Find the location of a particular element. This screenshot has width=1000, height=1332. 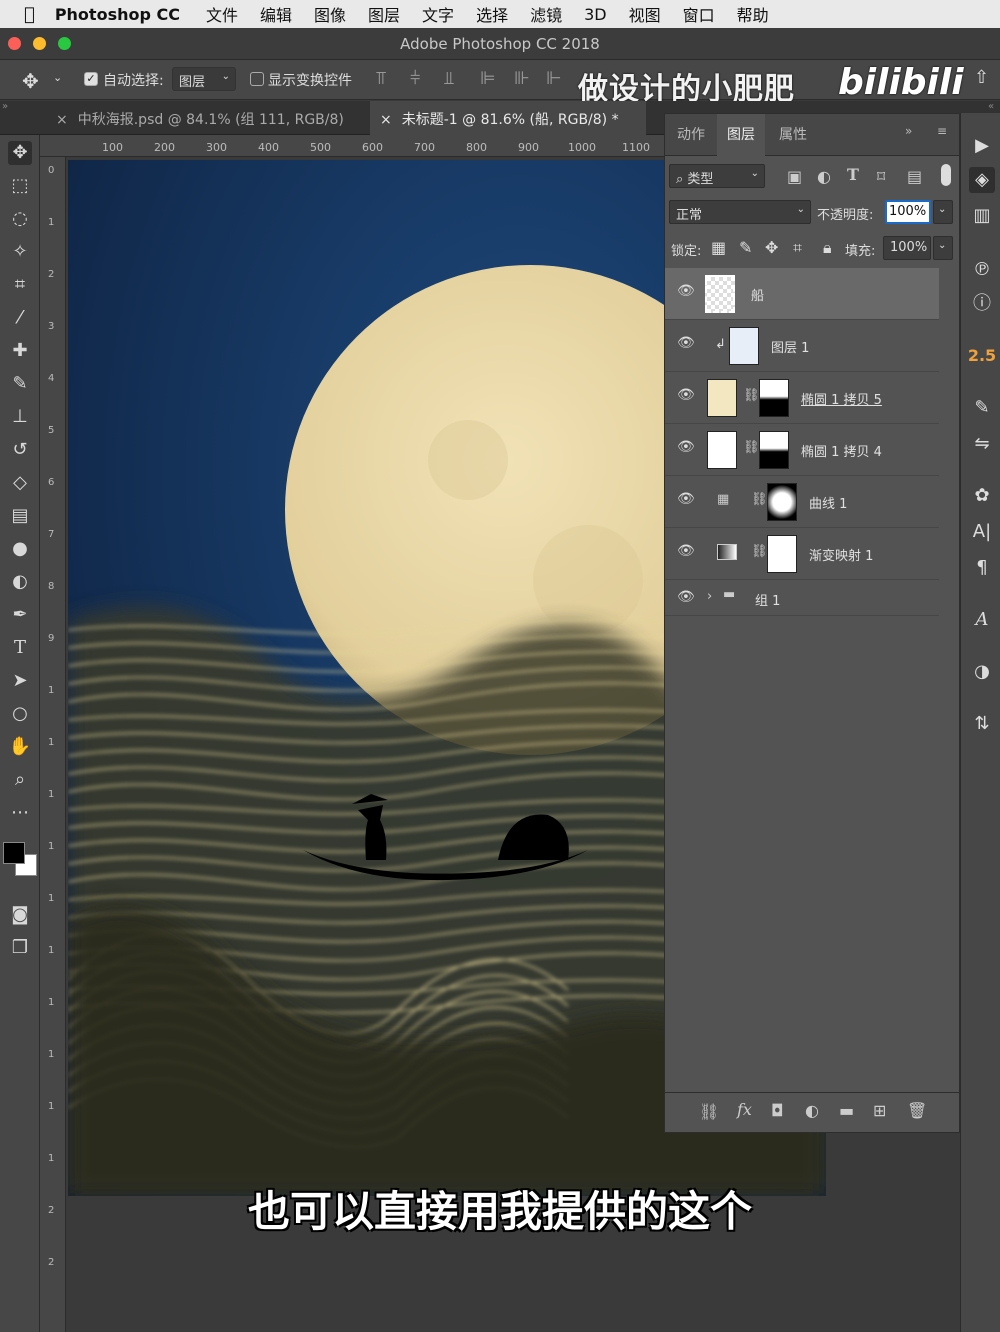

dodge-tool: ◐ is located at coordinates (20, 582).